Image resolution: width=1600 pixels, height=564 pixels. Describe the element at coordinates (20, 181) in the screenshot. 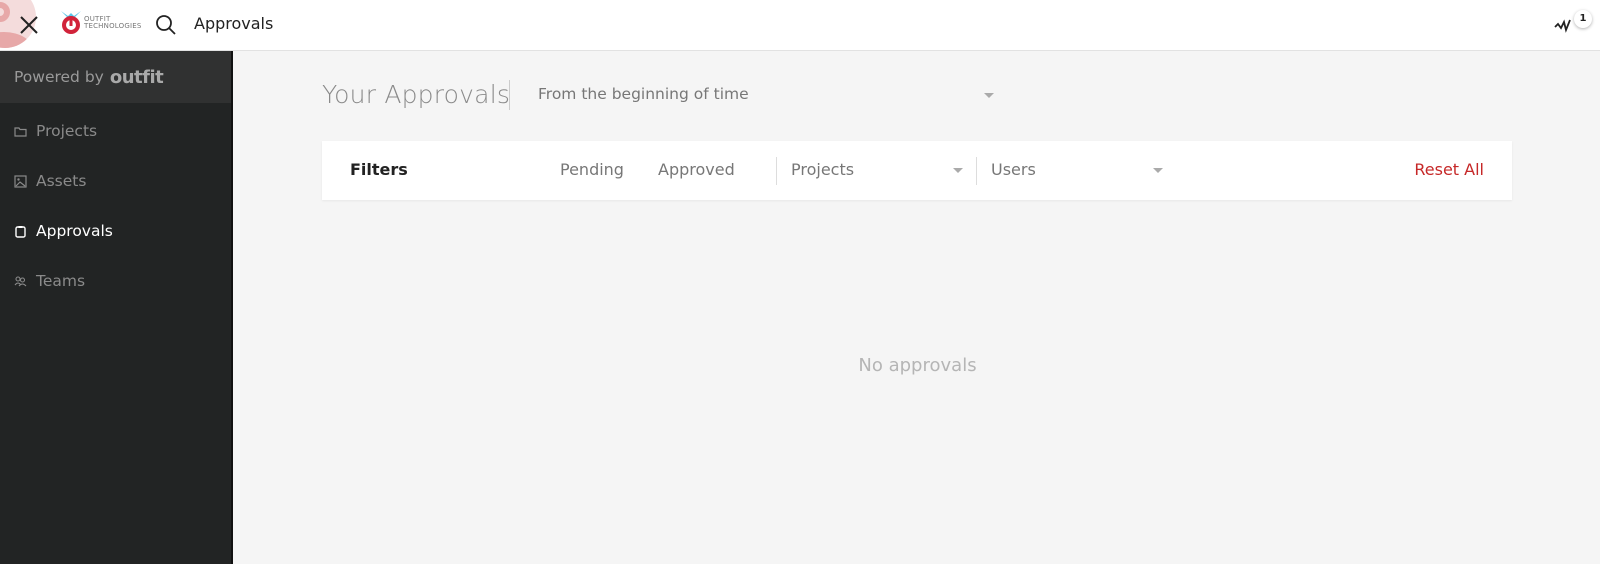

I see `image-icon` at that location.